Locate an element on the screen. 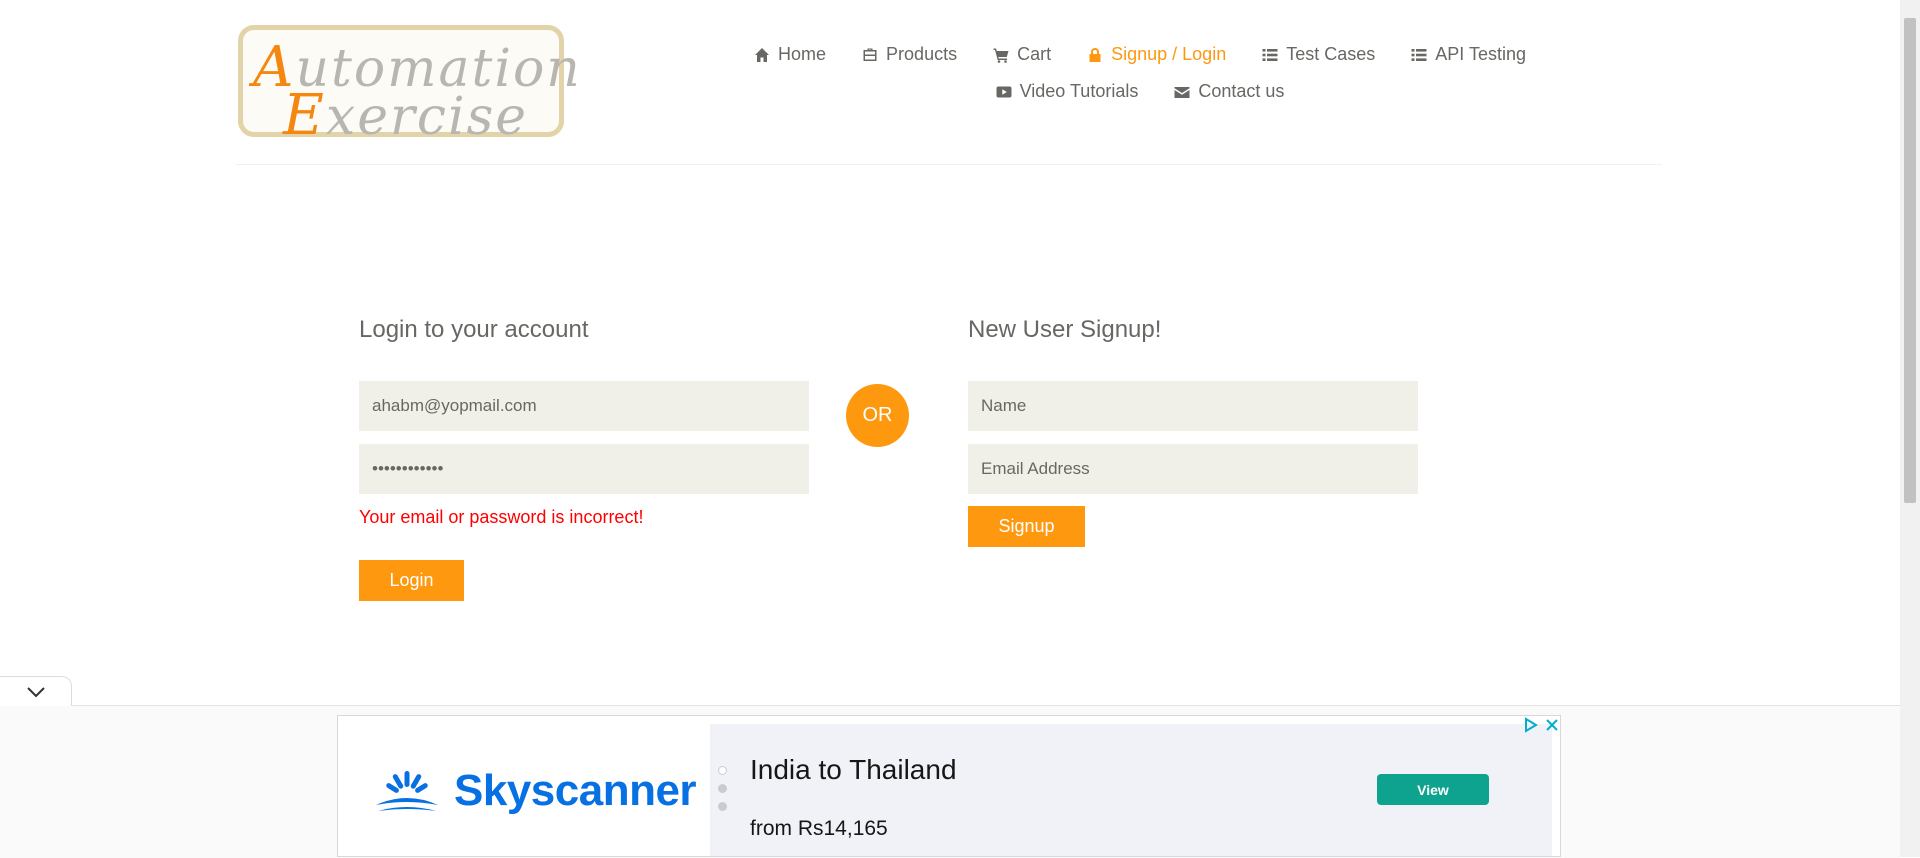 The height and width of the screenshot is (858, 1920). logo-line-2: Exercise is located at coordinates (405, 115).